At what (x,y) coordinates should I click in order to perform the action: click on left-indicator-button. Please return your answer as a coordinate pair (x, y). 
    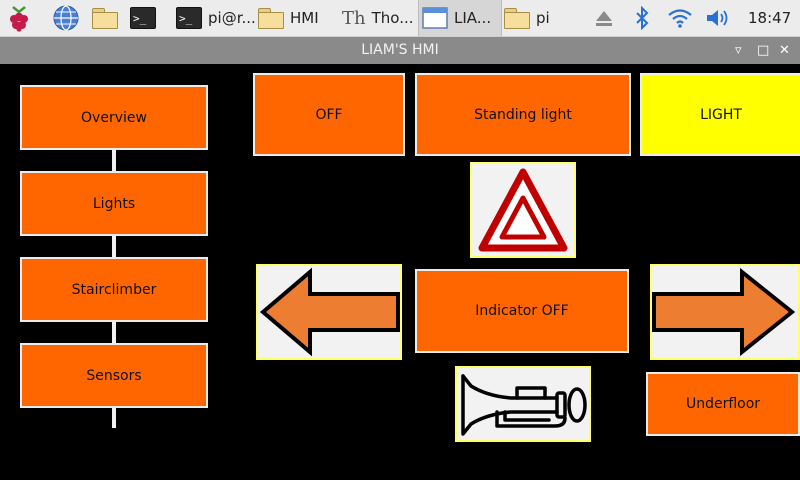
    Looking at the image, I should click on (329, 312).